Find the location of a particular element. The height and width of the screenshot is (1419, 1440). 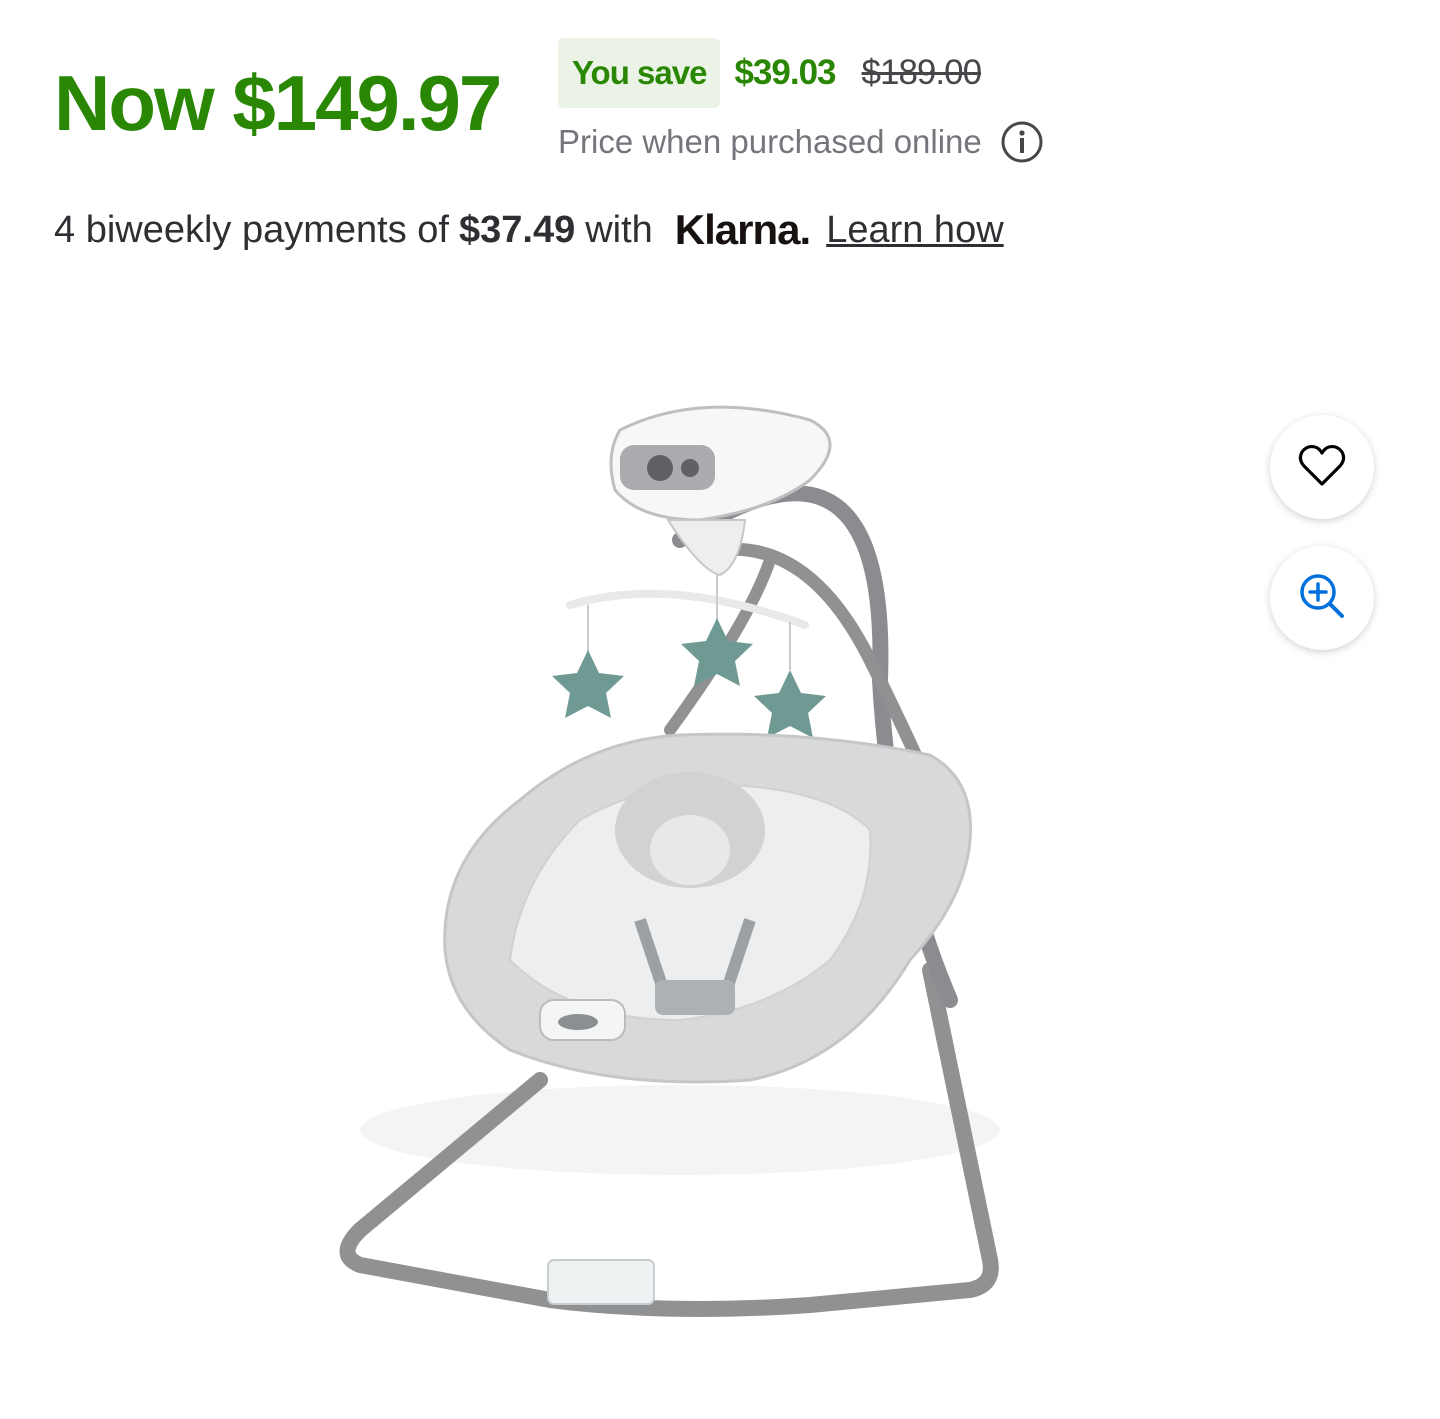

learn-how-link: Learn how is located at coordinates (914, 230).